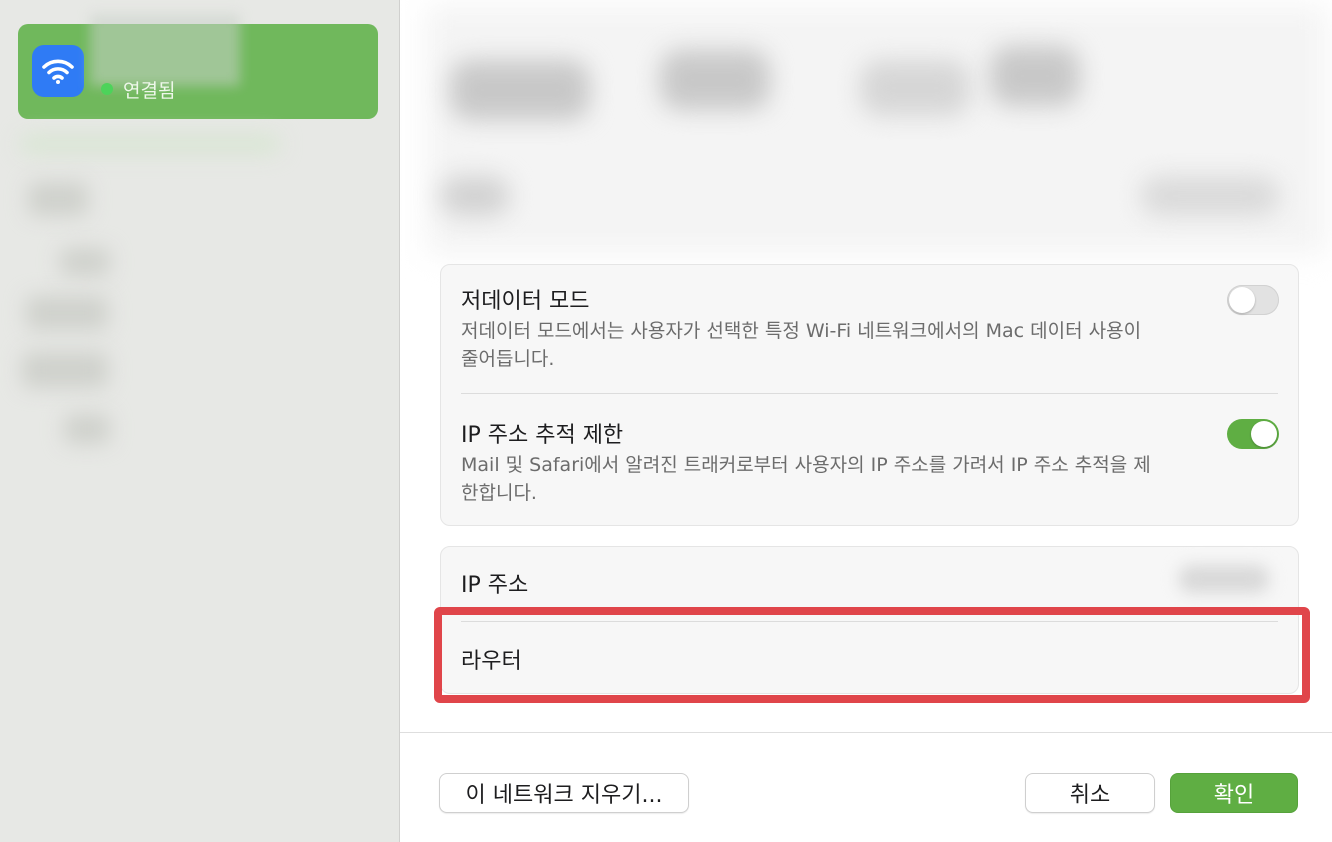 This screenshot has width=1332, height=842. I want to click on row-divider, so click(869, 393).